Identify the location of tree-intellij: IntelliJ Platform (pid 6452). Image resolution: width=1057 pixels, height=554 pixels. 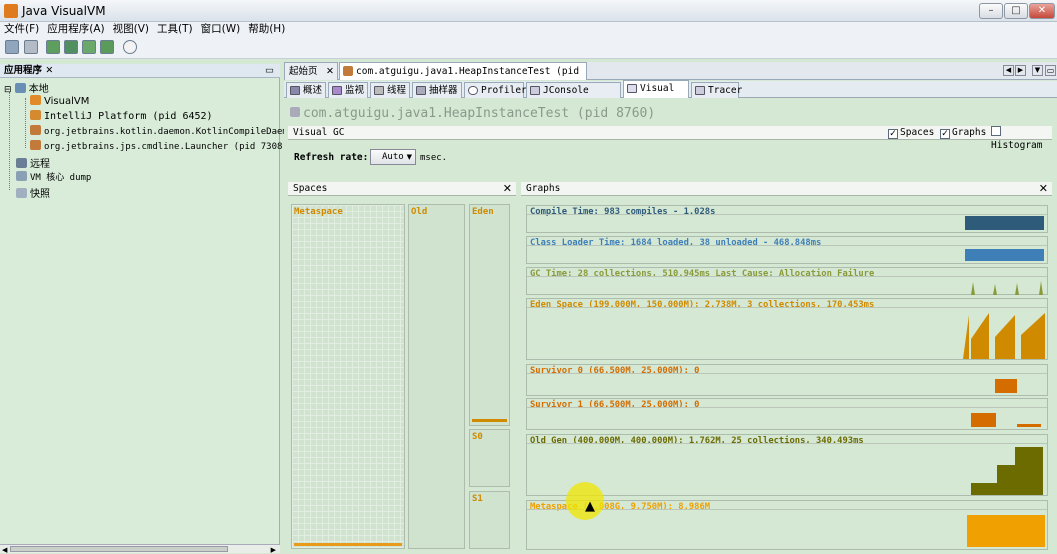
(121, 116).